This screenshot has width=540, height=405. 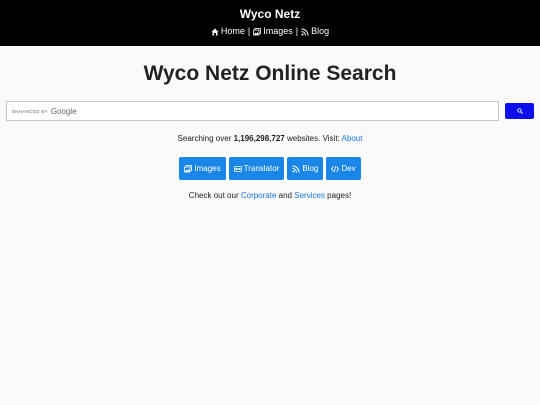 What do you see at coordinates (215, 32) in the screenshot?
I see `home-icon` at bounding box center [215, 32].